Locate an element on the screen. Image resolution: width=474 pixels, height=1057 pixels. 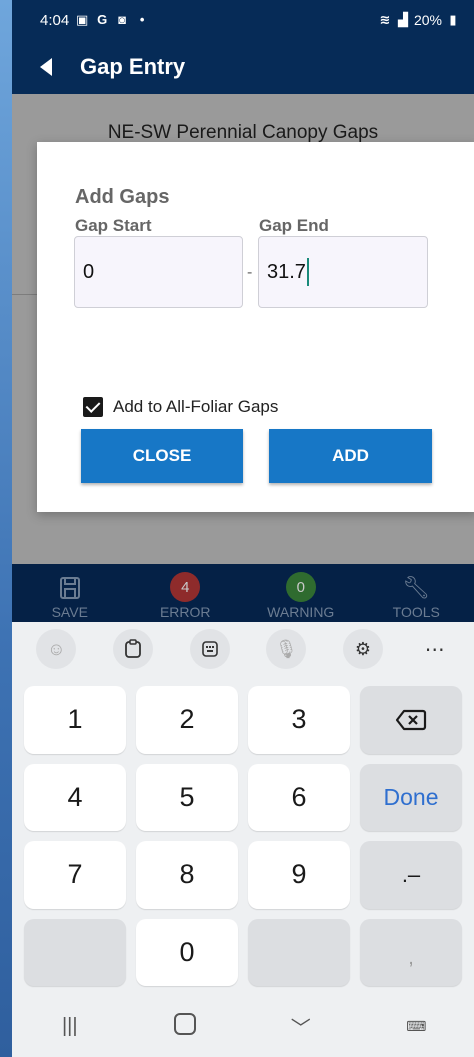
error-label: ERROR is located at coordinates (185, 612).